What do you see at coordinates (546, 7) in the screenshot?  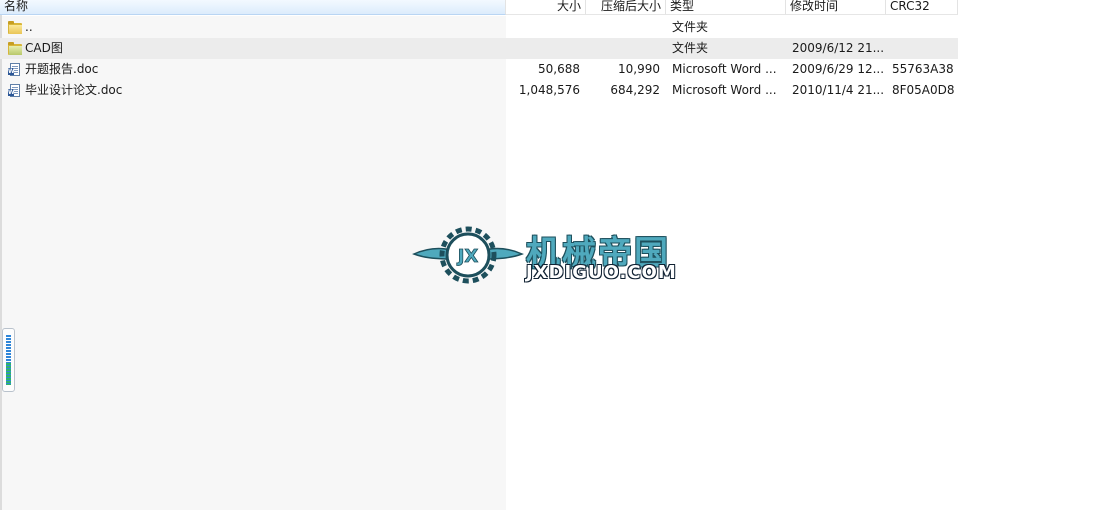 I see `header-size: 大小` at bounding box center [546, 7].